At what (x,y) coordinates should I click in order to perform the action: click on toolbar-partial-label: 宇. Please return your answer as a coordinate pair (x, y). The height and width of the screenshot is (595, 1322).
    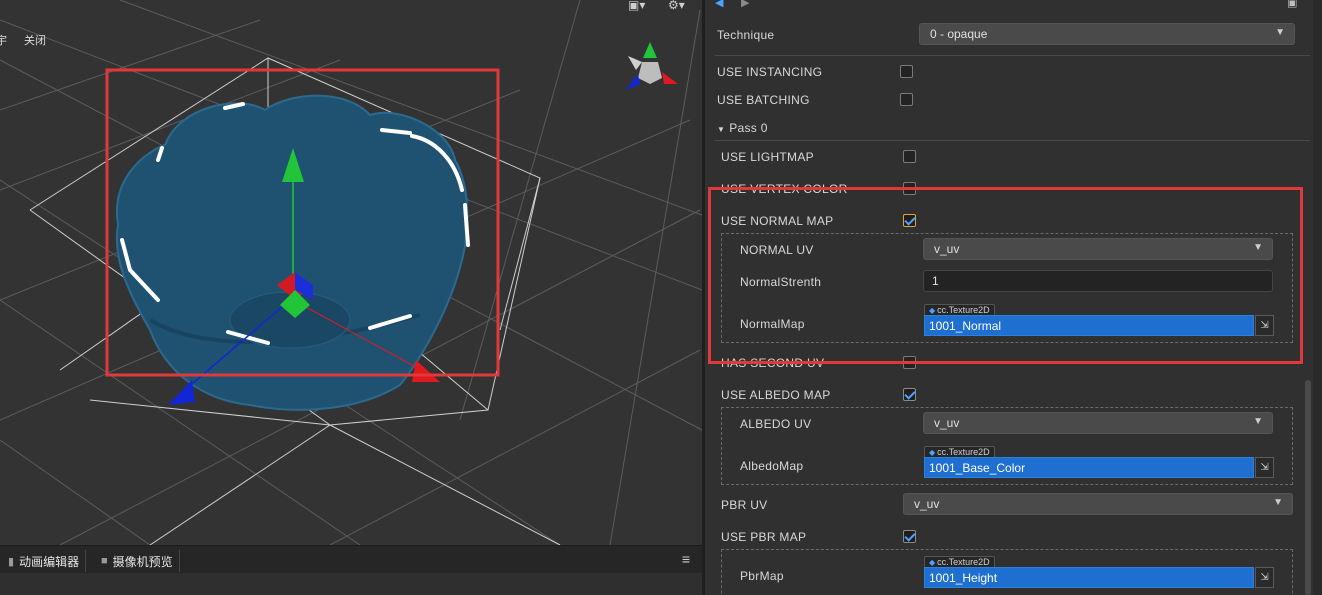
    Looking at the image, I should click on (3, 40).